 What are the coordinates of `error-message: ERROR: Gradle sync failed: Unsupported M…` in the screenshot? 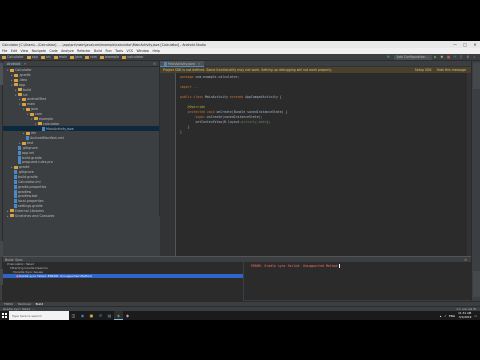 It's located at (358, 265).